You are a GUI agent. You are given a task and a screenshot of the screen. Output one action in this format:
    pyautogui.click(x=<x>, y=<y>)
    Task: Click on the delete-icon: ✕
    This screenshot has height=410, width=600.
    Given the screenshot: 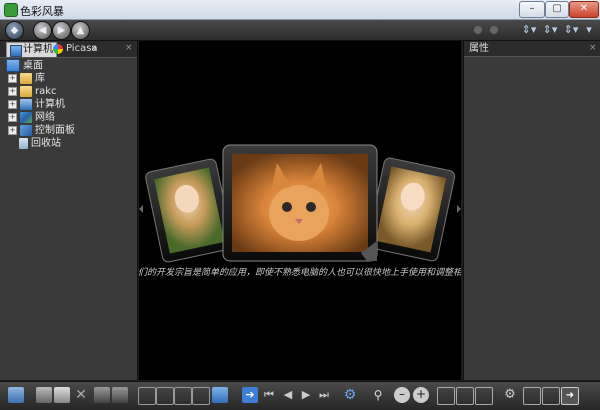 What is the action you would take?
    pyautogui.click(x=81, y=395)
    